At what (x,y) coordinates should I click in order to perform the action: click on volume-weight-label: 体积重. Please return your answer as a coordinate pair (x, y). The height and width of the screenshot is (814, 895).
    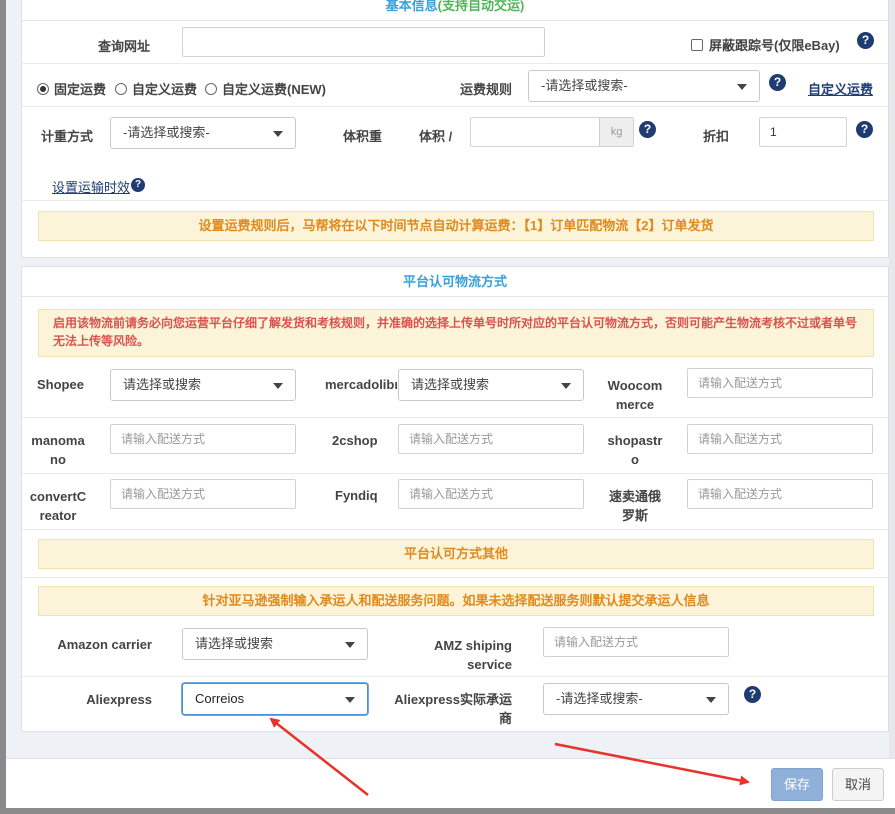
    Looking at the image, I should click on (363, 136).